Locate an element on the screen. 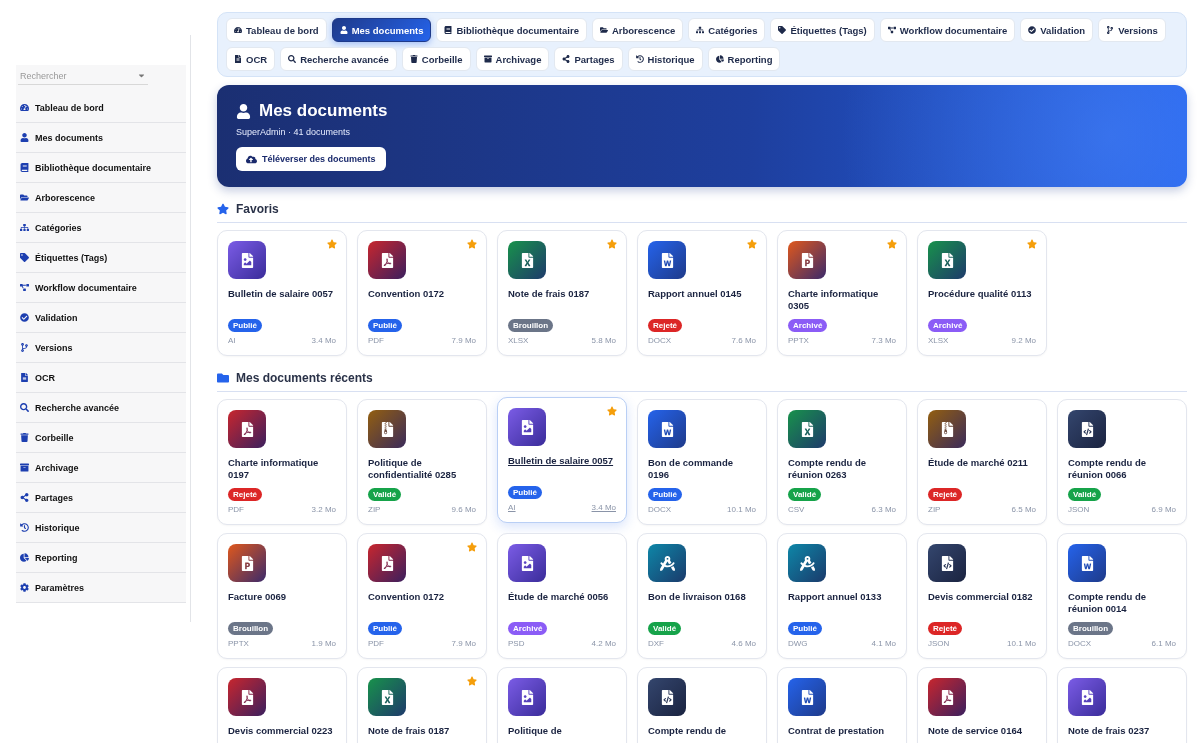  tab: Mes documents is located at coordinates (381, 30).